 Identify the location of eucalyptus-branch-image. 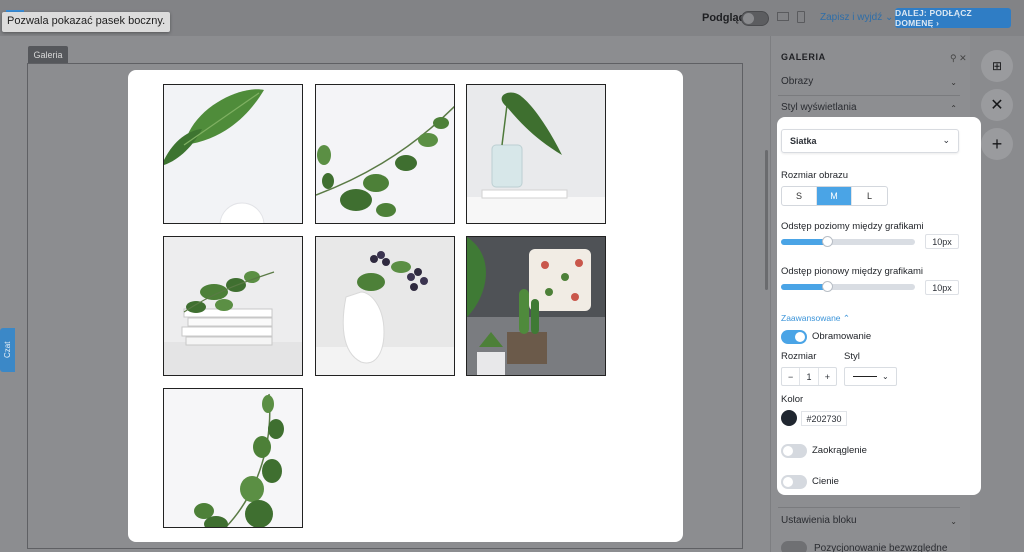
(385, 161).